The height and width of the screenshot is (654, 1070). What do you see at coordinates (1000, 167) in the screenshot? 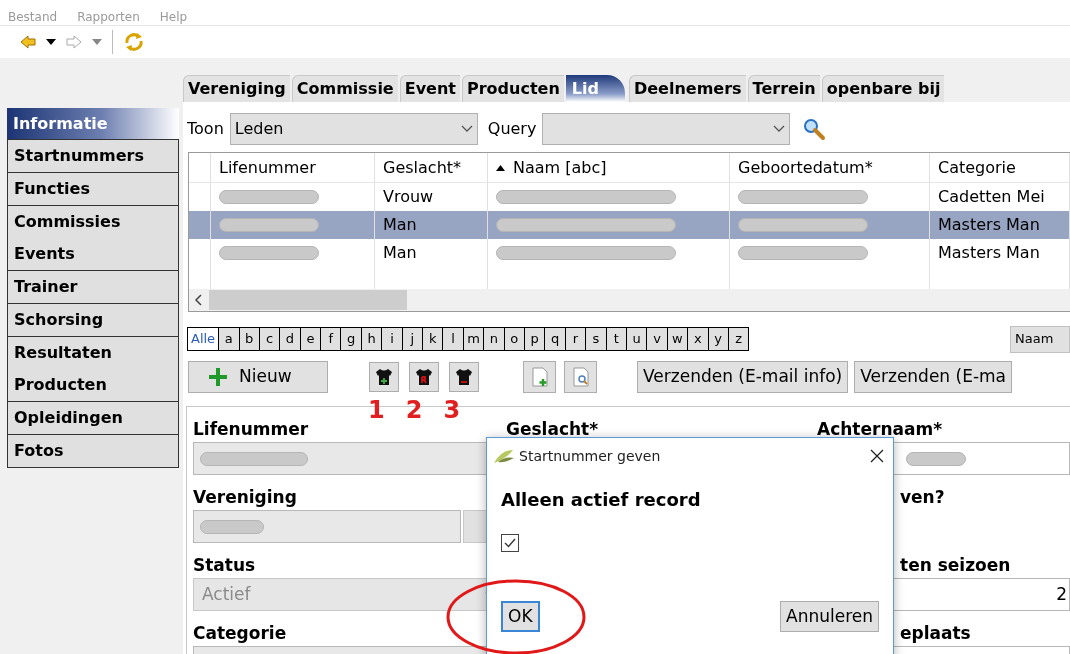
I see `column-header: Categorie` at bounding box center [1000, 167].